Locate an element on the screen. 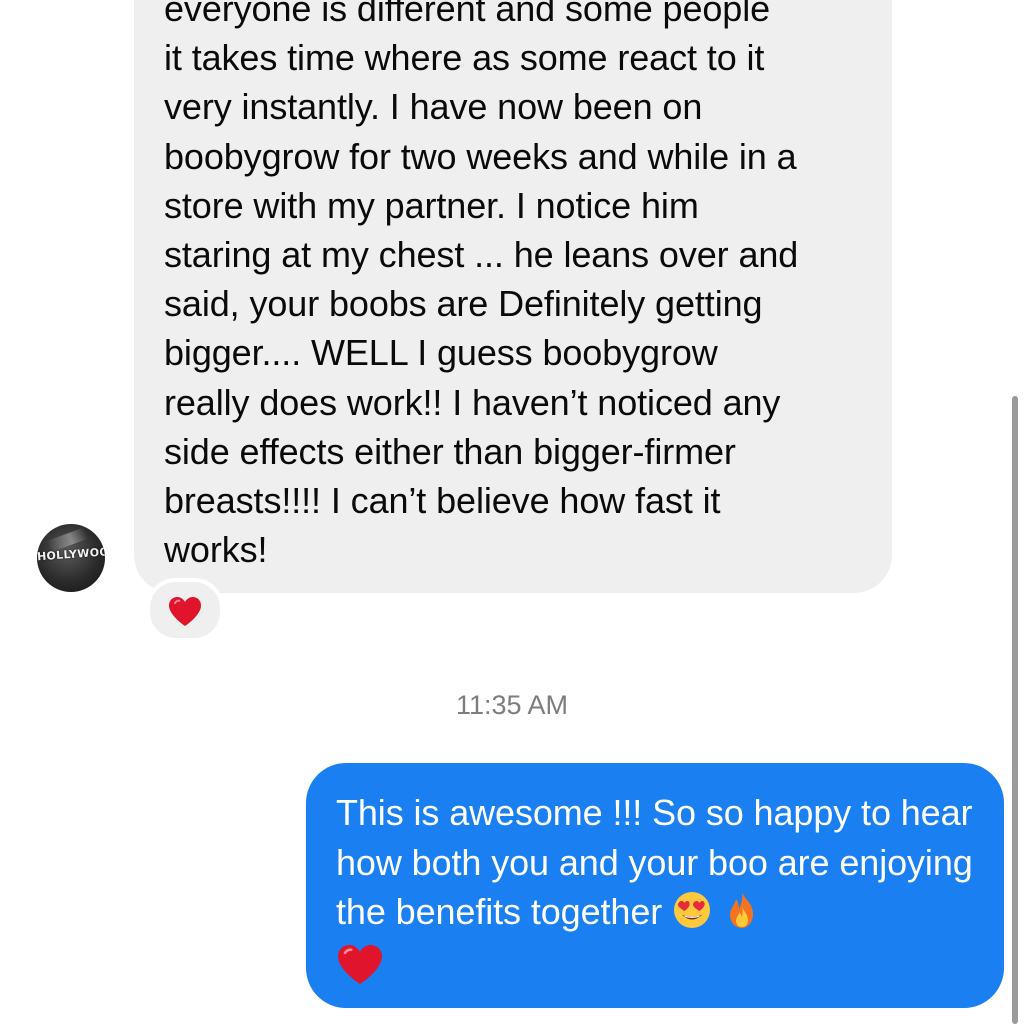 This screenshot has height=1024, width=1024. avatar-logo-text: HOLLYWOOD is located at coordinates (71, 554).